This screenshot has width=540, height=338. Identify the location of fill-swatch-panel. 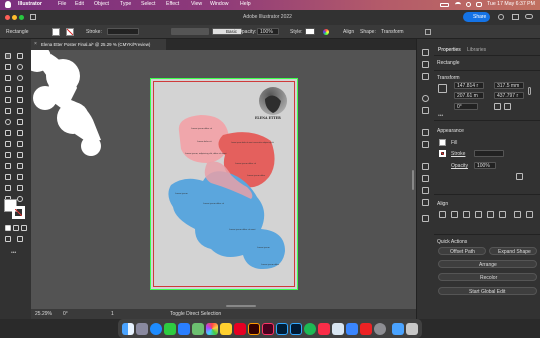
(442, 142).